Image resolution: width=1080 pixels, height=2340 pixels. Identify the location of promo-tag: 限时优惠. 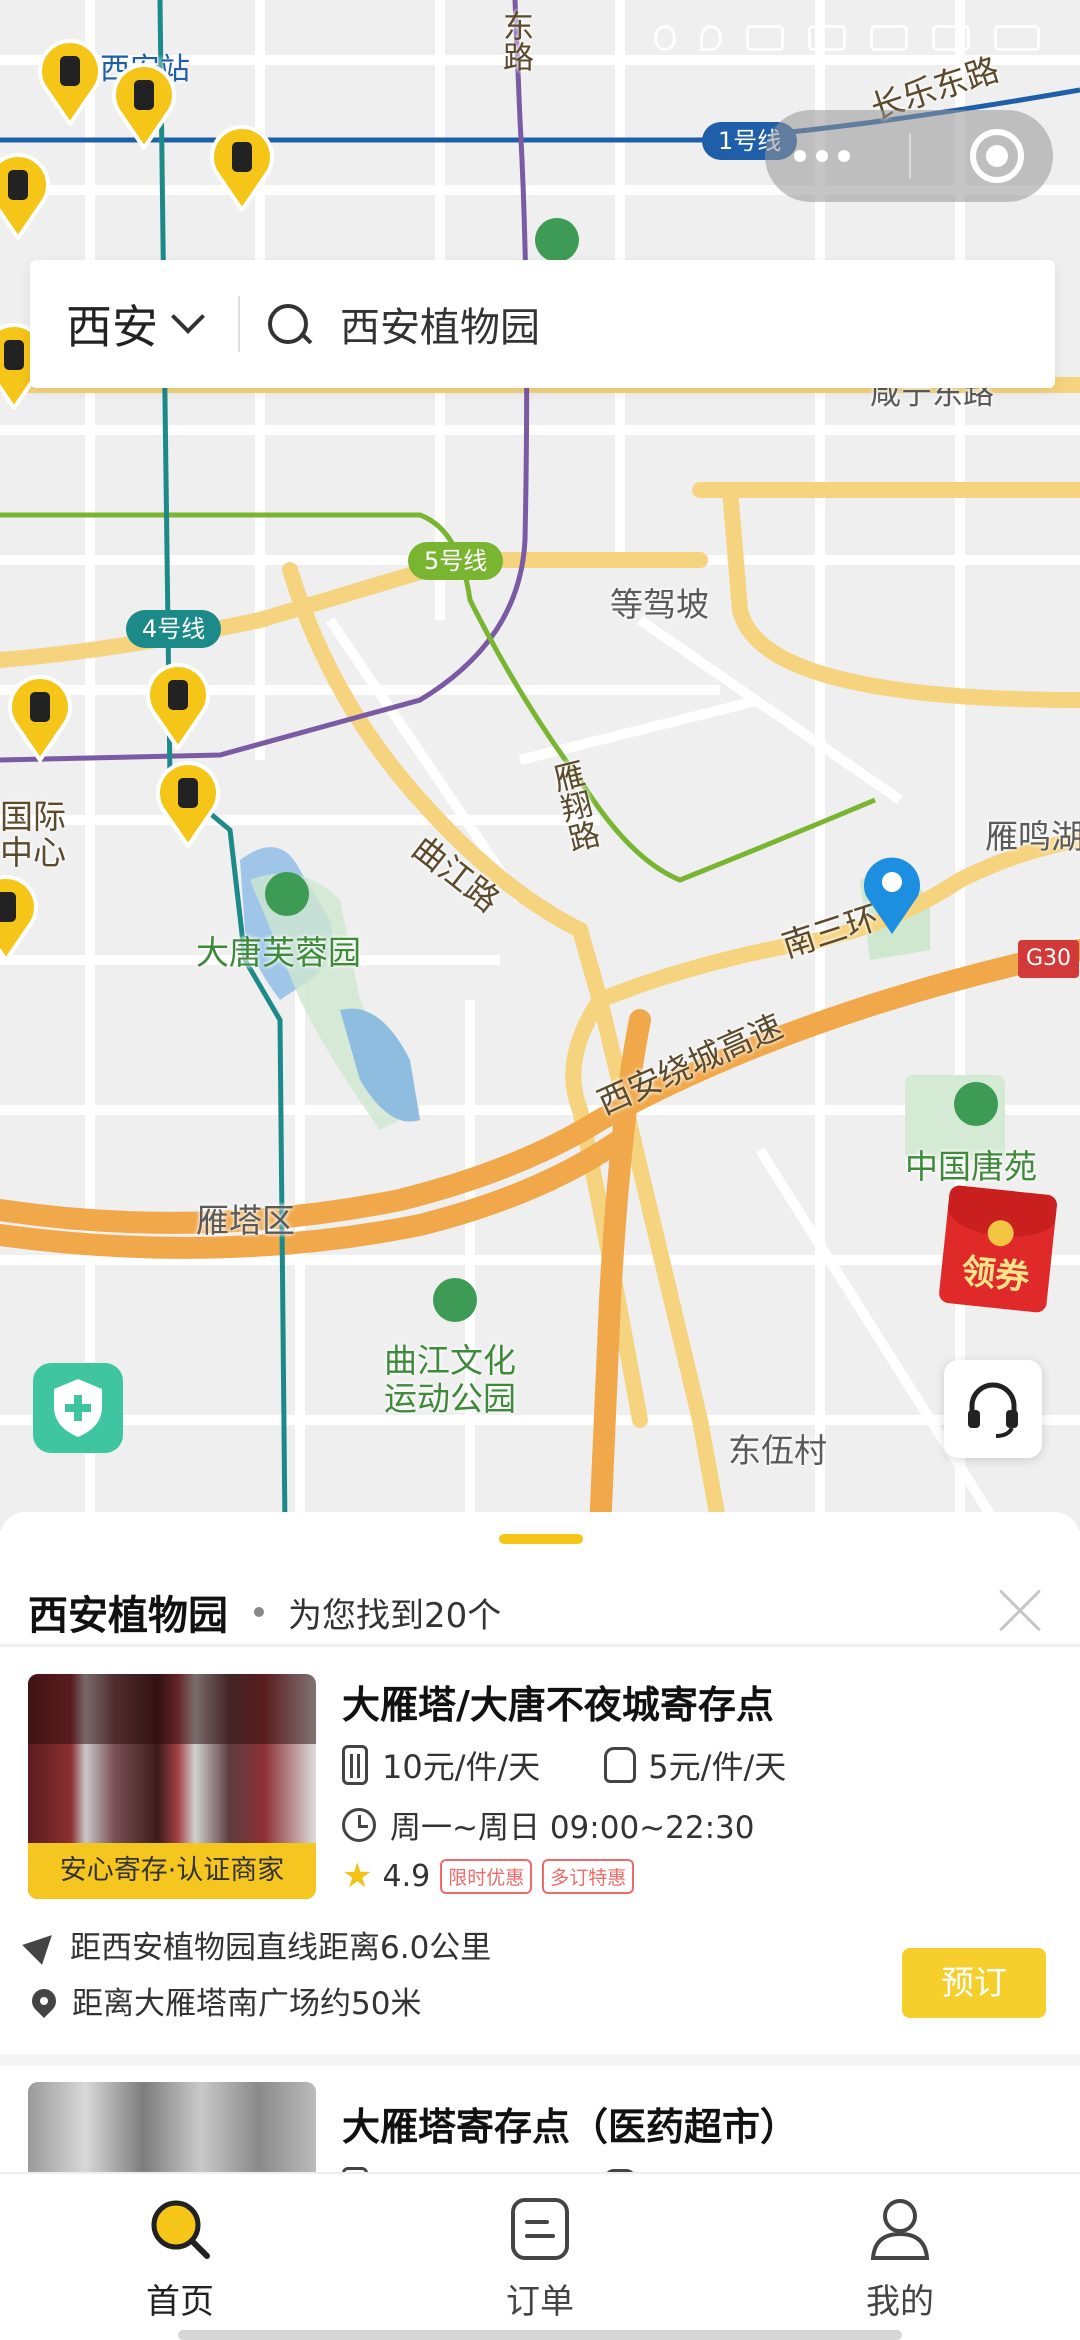
(486, 1876).